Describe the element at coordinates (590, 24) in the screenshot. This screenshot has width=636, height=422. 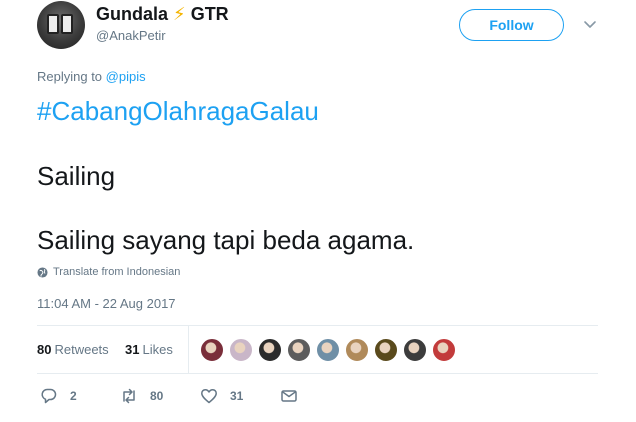
I see `chevron-down-icon` at that location.